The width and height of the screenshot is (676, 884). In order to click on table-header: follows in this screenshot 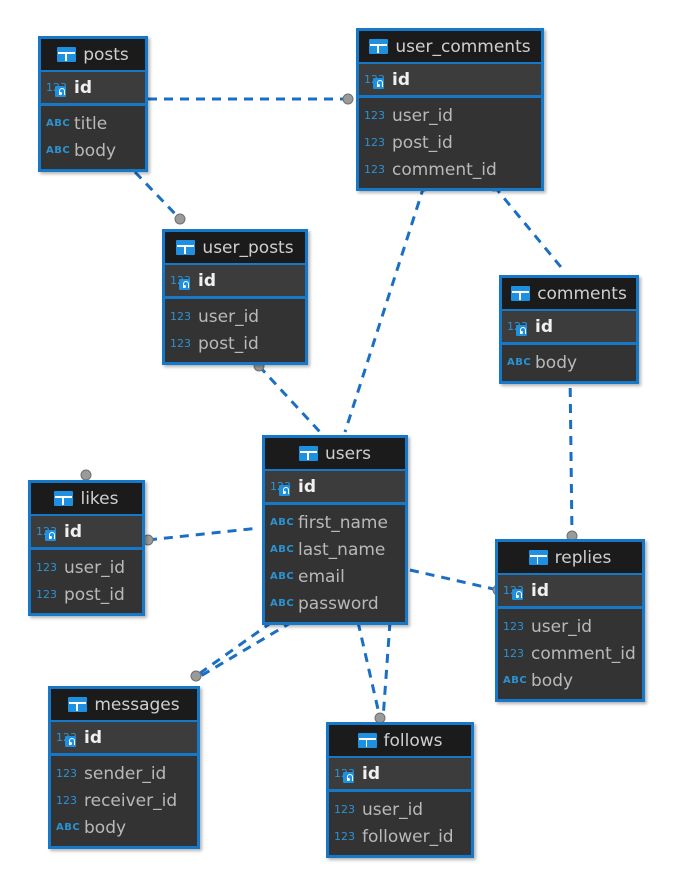, I will do `click(400, 741)`.